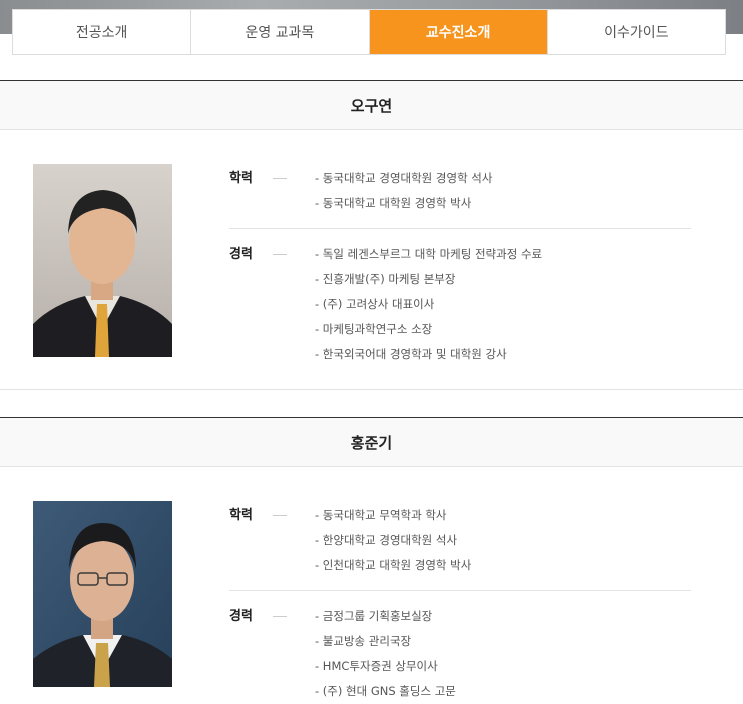 Image resolution: width=743 pixels, height=704 pixels. Describe the element at coordinates (385, 279) in the screenshot. I see `career-item: - 진흥개발(주) 마케팅 본부장` at that location.